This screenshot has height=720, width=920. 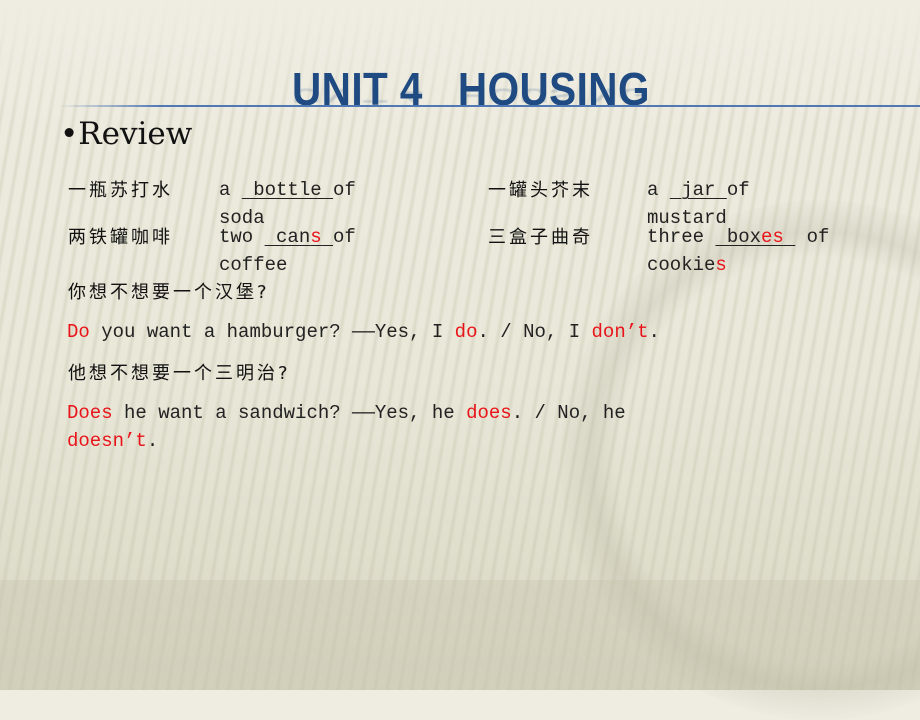 I want to click on answer-red: do, so click(x=466, y=332).